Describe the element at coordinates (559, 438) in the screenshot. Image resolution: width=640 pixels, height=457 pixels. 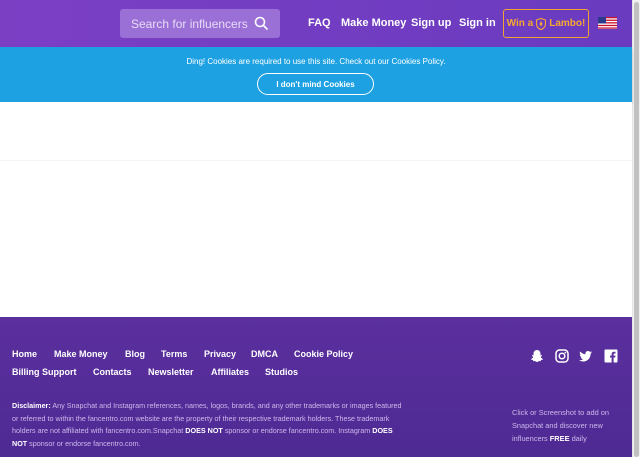
I see `add-note-bold: FREE` at that location.